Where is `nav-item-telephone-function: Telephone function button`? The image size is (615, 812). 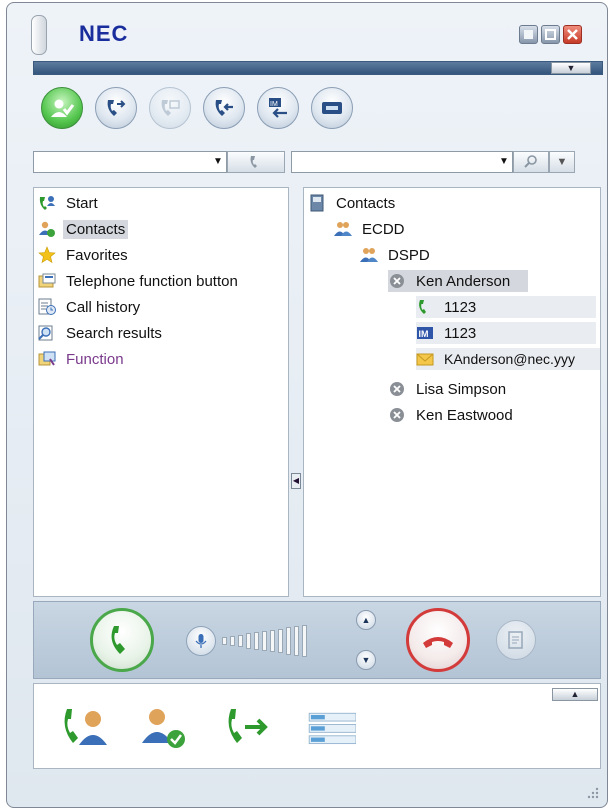 nav-item-telephone-function: Telephone function button is located at coordinates (139, 281).